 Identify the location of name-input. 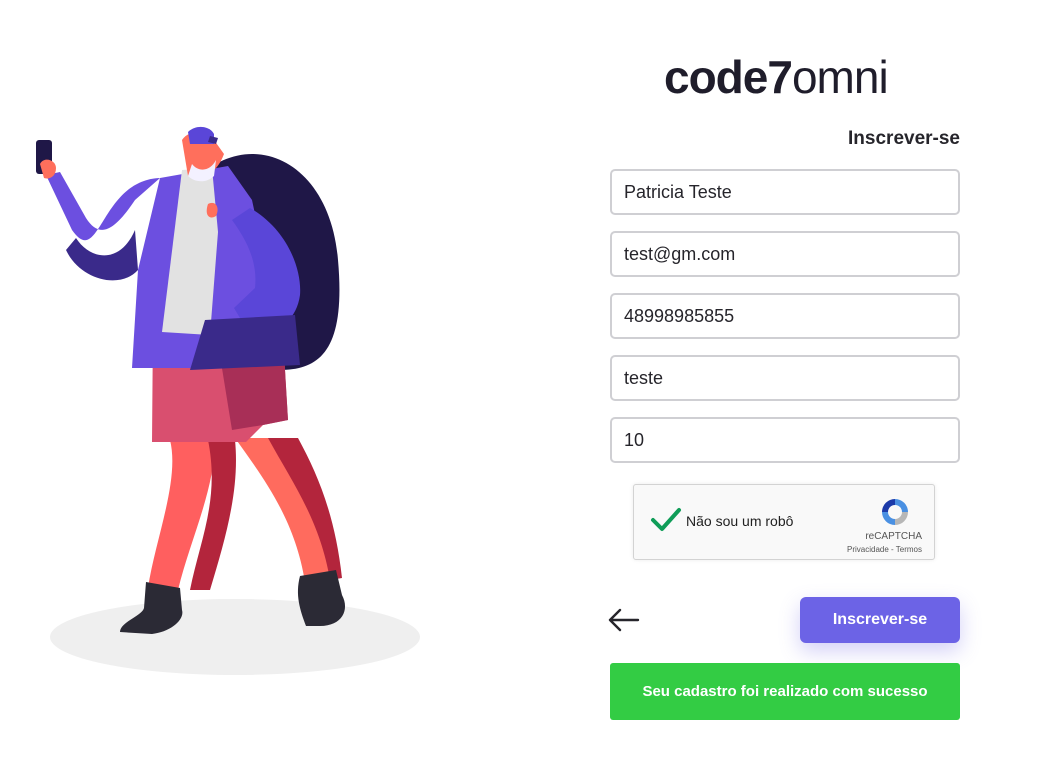
(785, 192).